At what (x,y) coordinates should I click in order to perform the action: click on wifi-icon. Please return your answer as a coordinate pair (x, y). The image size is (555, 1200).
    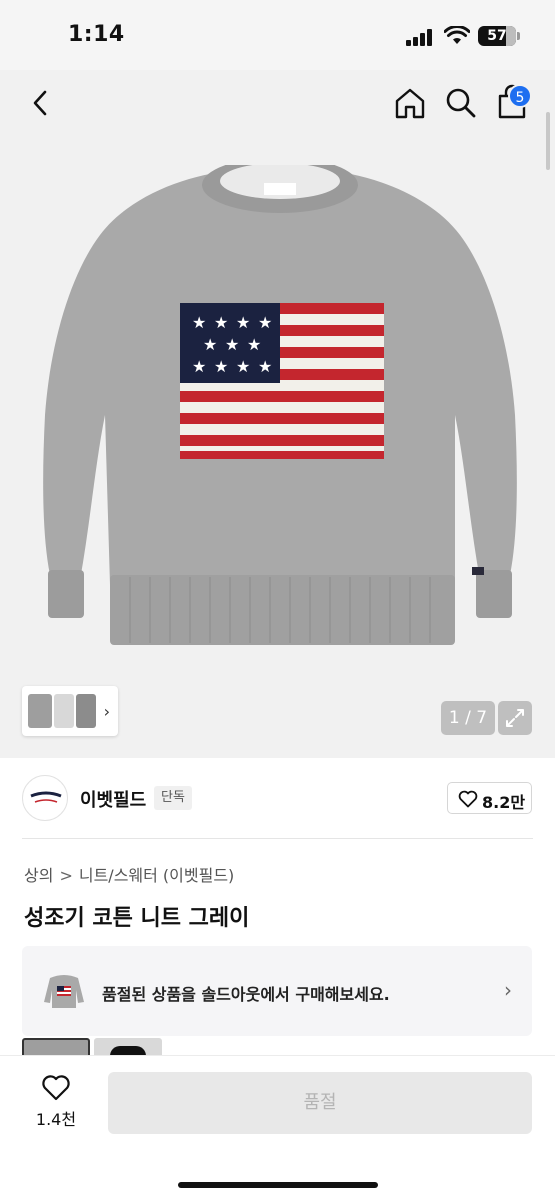
    Looking at the image, I should click on (457, 35).